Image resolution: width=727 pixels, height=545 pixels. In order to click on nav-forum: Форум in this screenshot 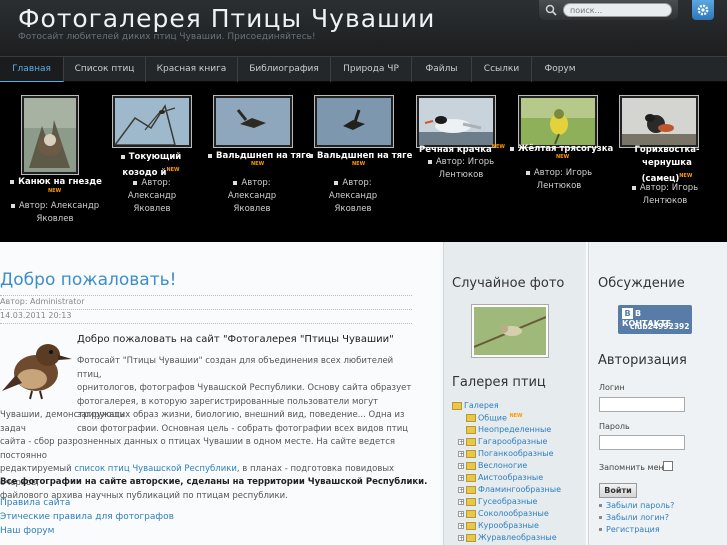, I will do `click(560, 69)`.